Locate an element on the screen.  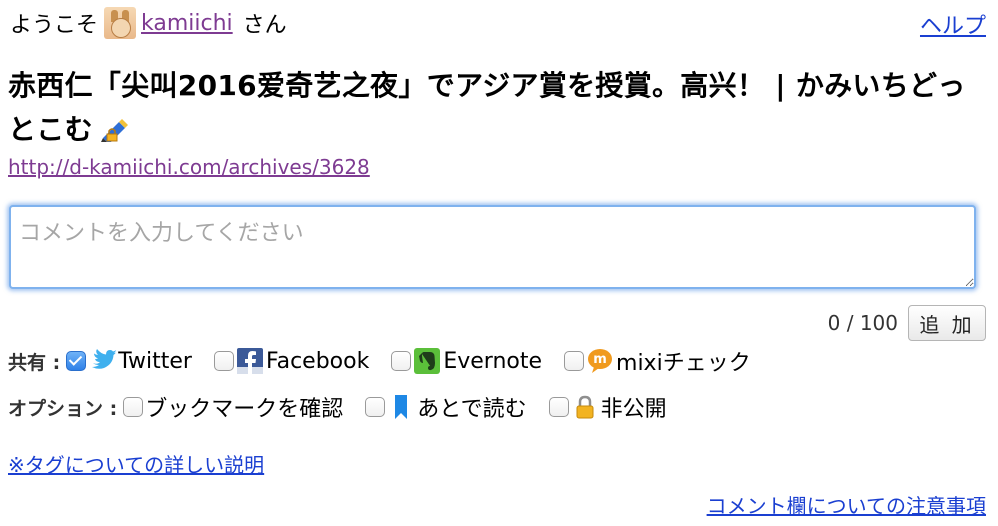
share-twitter-checkbox is located at coordinates (76, 361).